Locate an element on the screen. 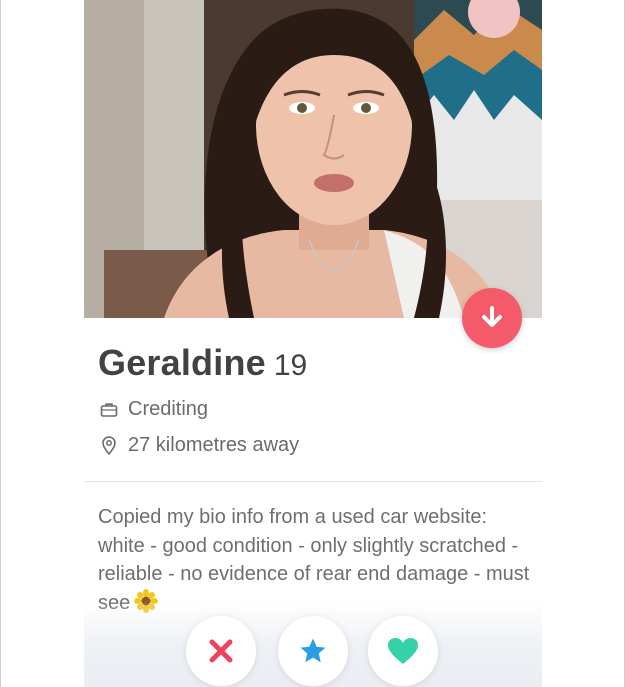 This screenshot has width=625, height=687. distance-text: 27 kilometres away is located at coordinates (214, 445).